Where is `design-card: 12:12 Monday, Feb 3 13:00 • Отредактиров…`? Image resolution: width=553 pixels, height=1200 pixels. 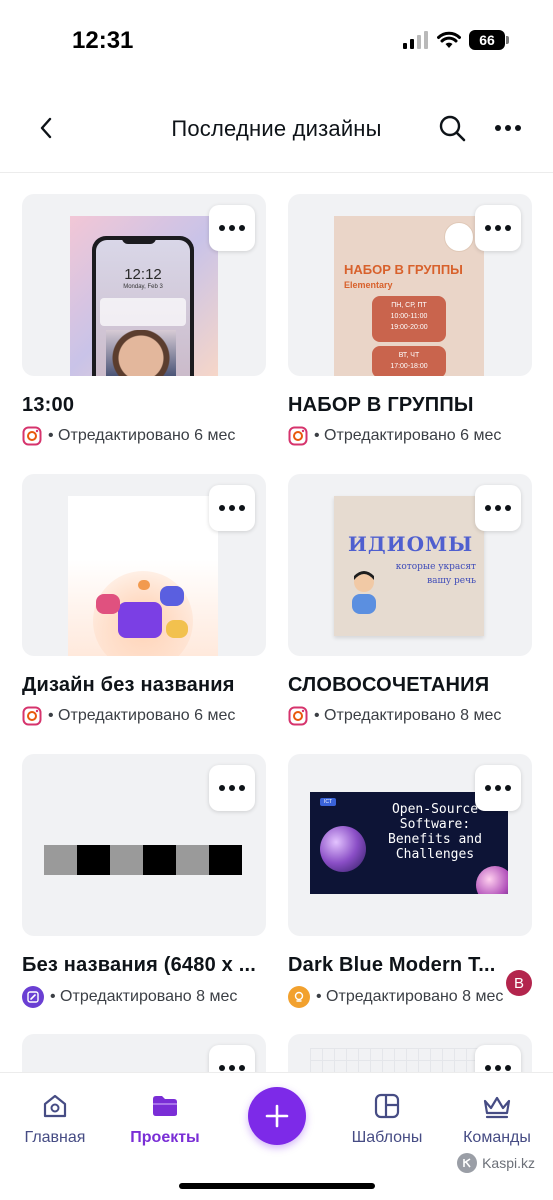 design-card: 12:12 Monday, Feb 3 13:00 • Отредактиров… is located at coordinates (144, 320).